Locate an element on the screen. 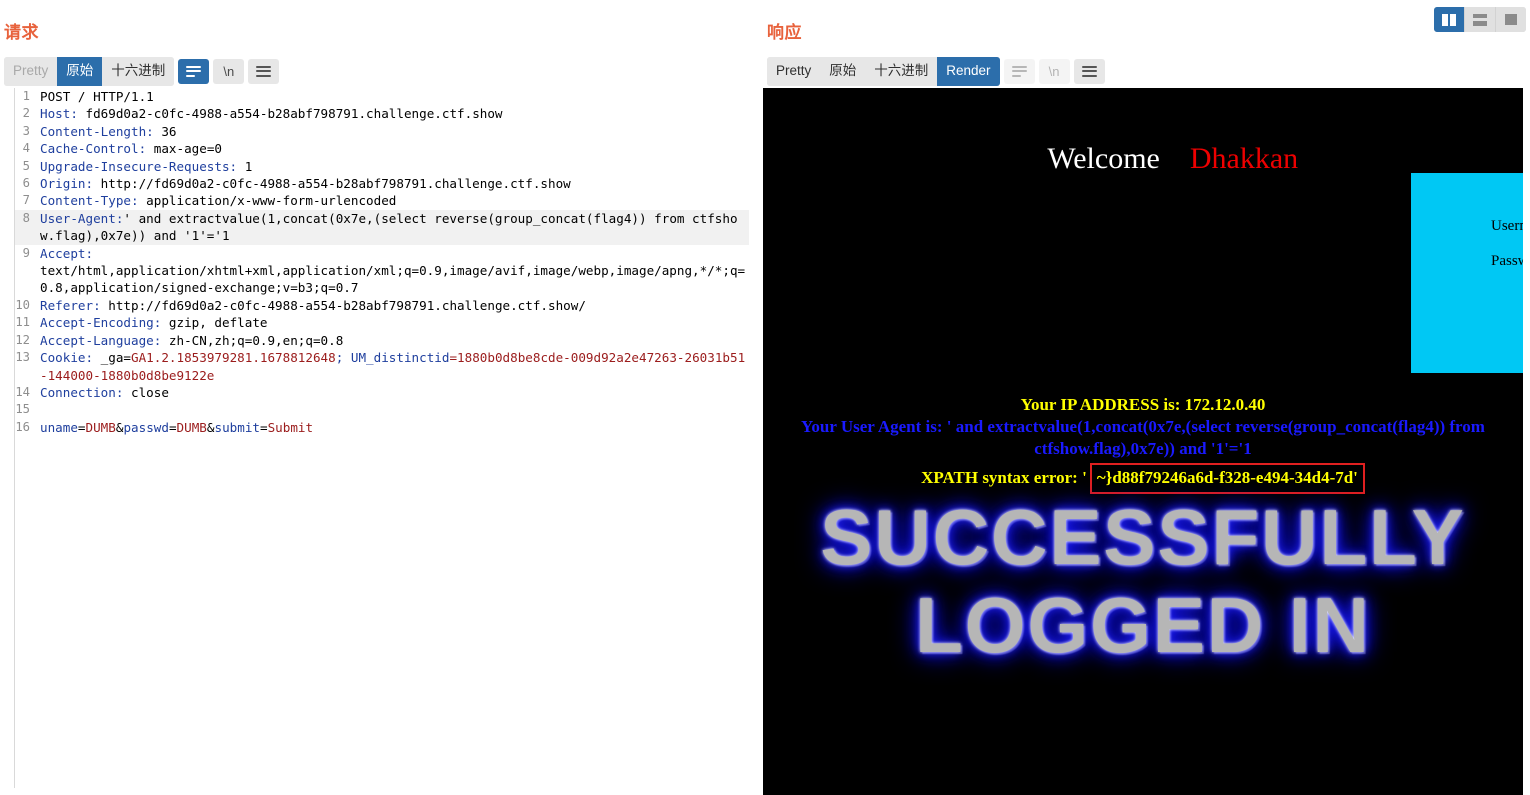 The width and height of the screenshot is (1530, 795). request-tab-hex: 十六进制 is located at coordinates (138, 71).